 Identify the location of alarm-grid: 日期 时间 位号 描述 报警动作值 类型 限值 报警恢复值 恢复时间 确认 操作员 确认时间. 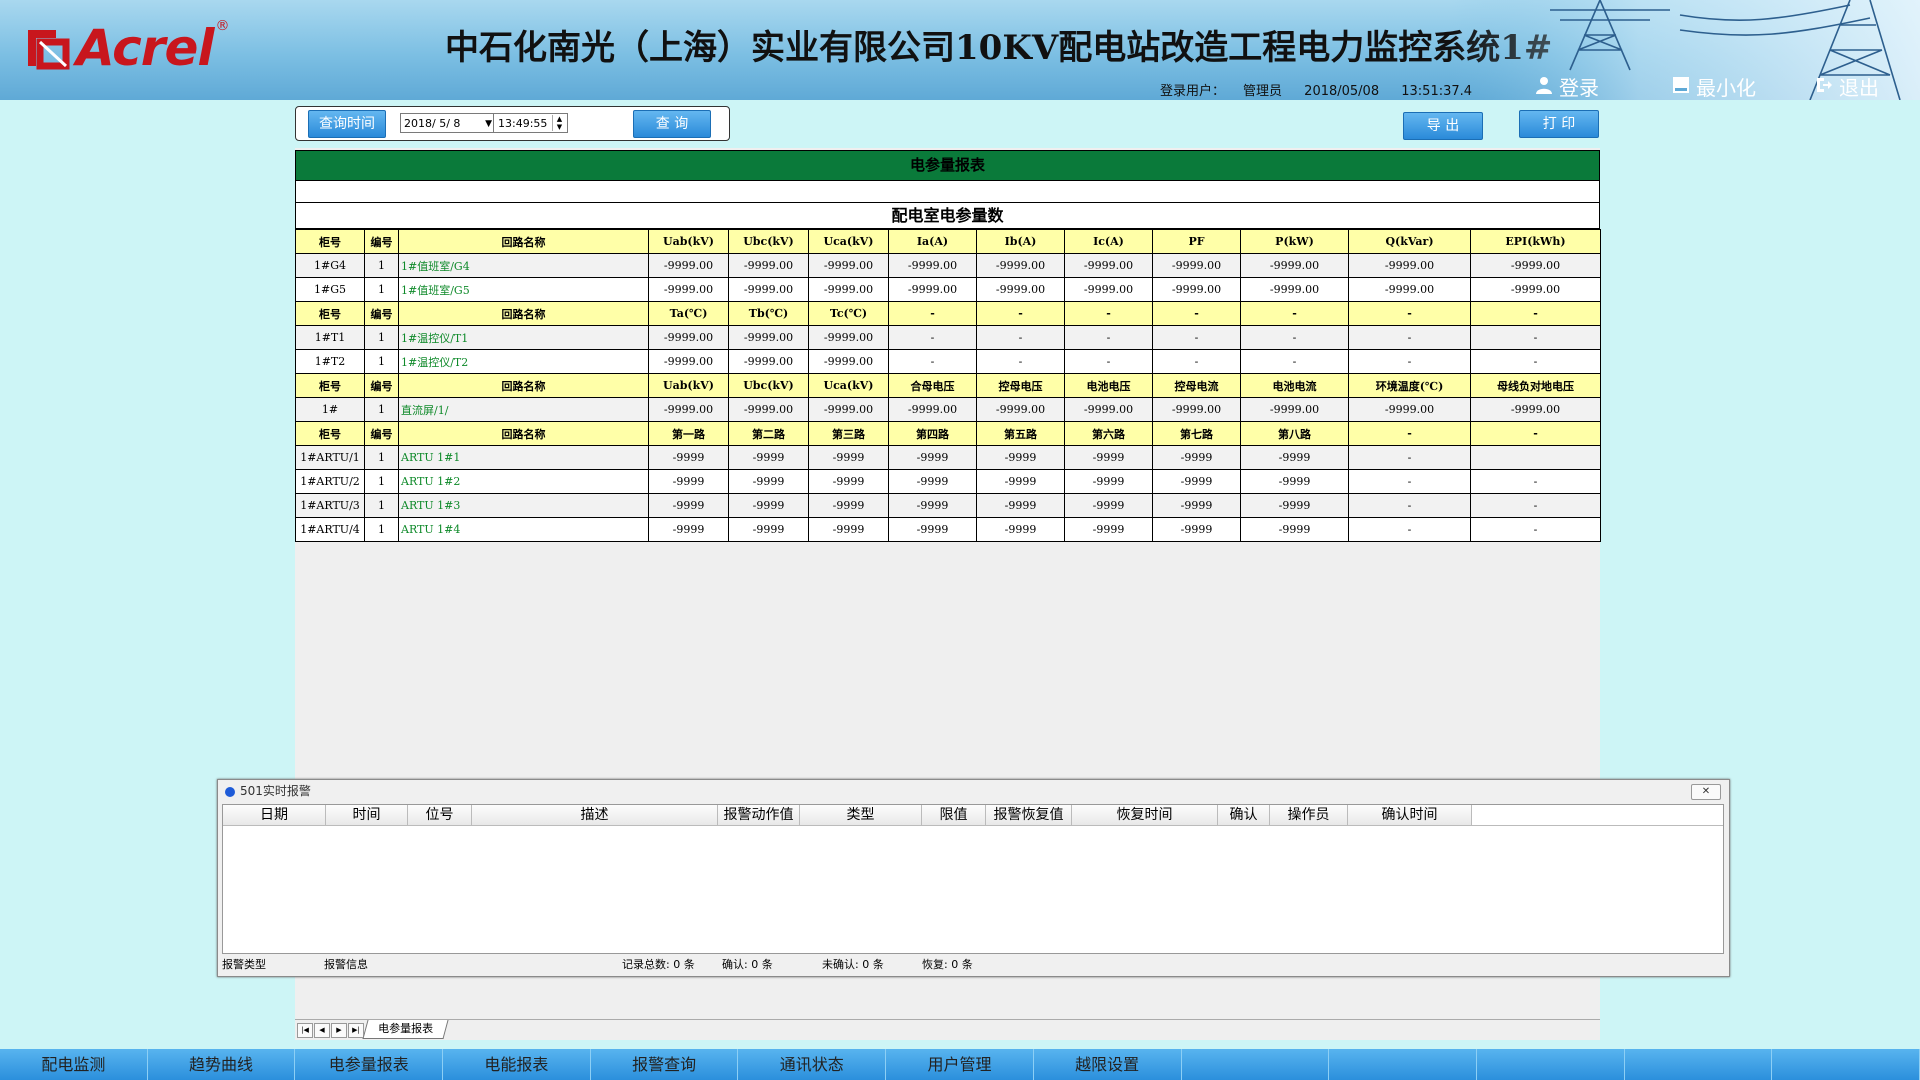
(973, 879).